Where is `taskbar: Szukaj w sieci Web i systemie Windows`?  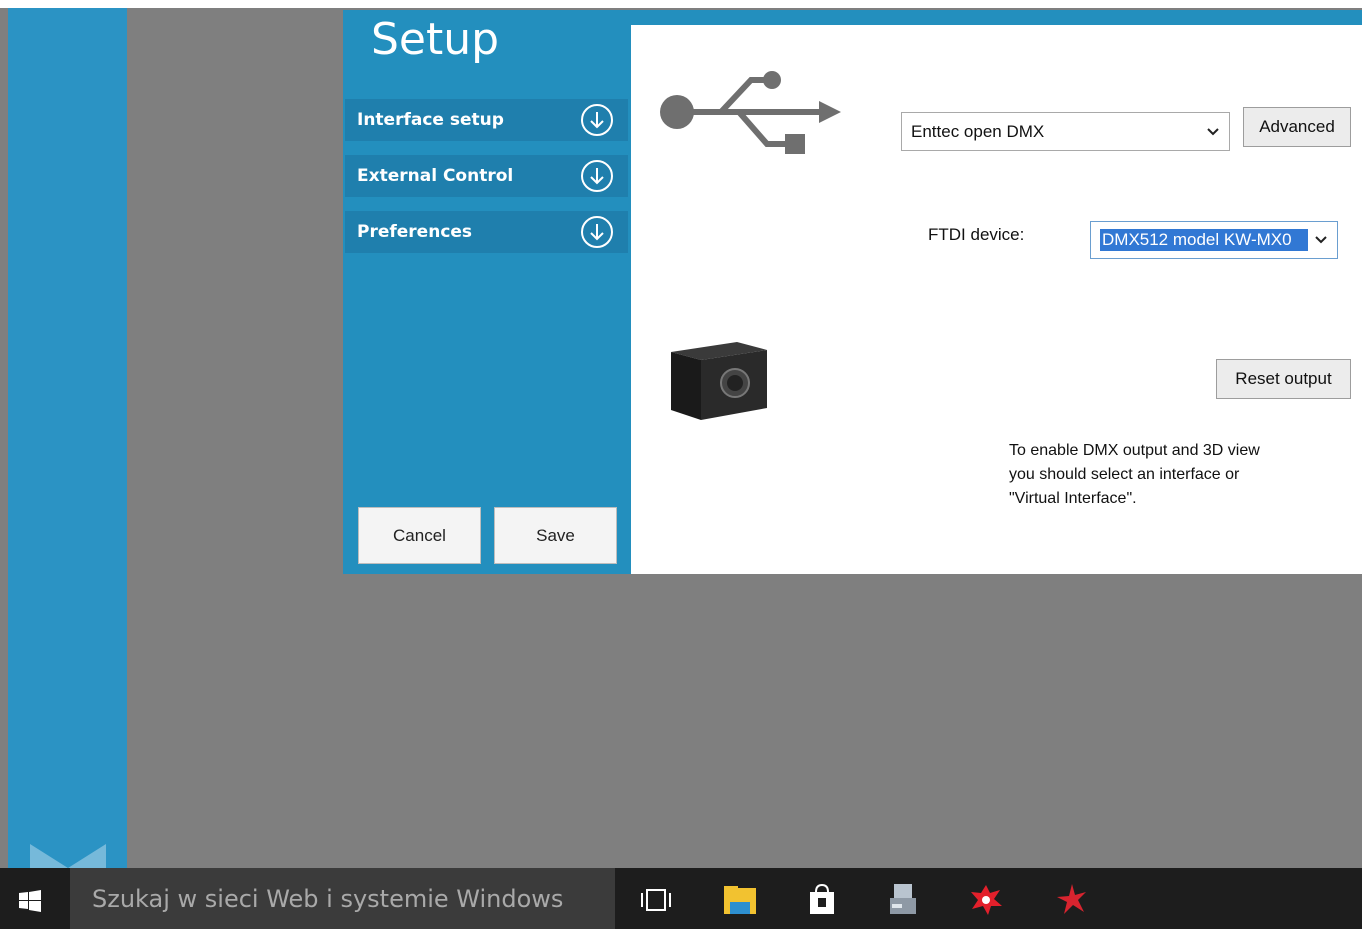
taskbar: Szukaj w sieci Web i systemie Windows is located at coordinates (681, 898).